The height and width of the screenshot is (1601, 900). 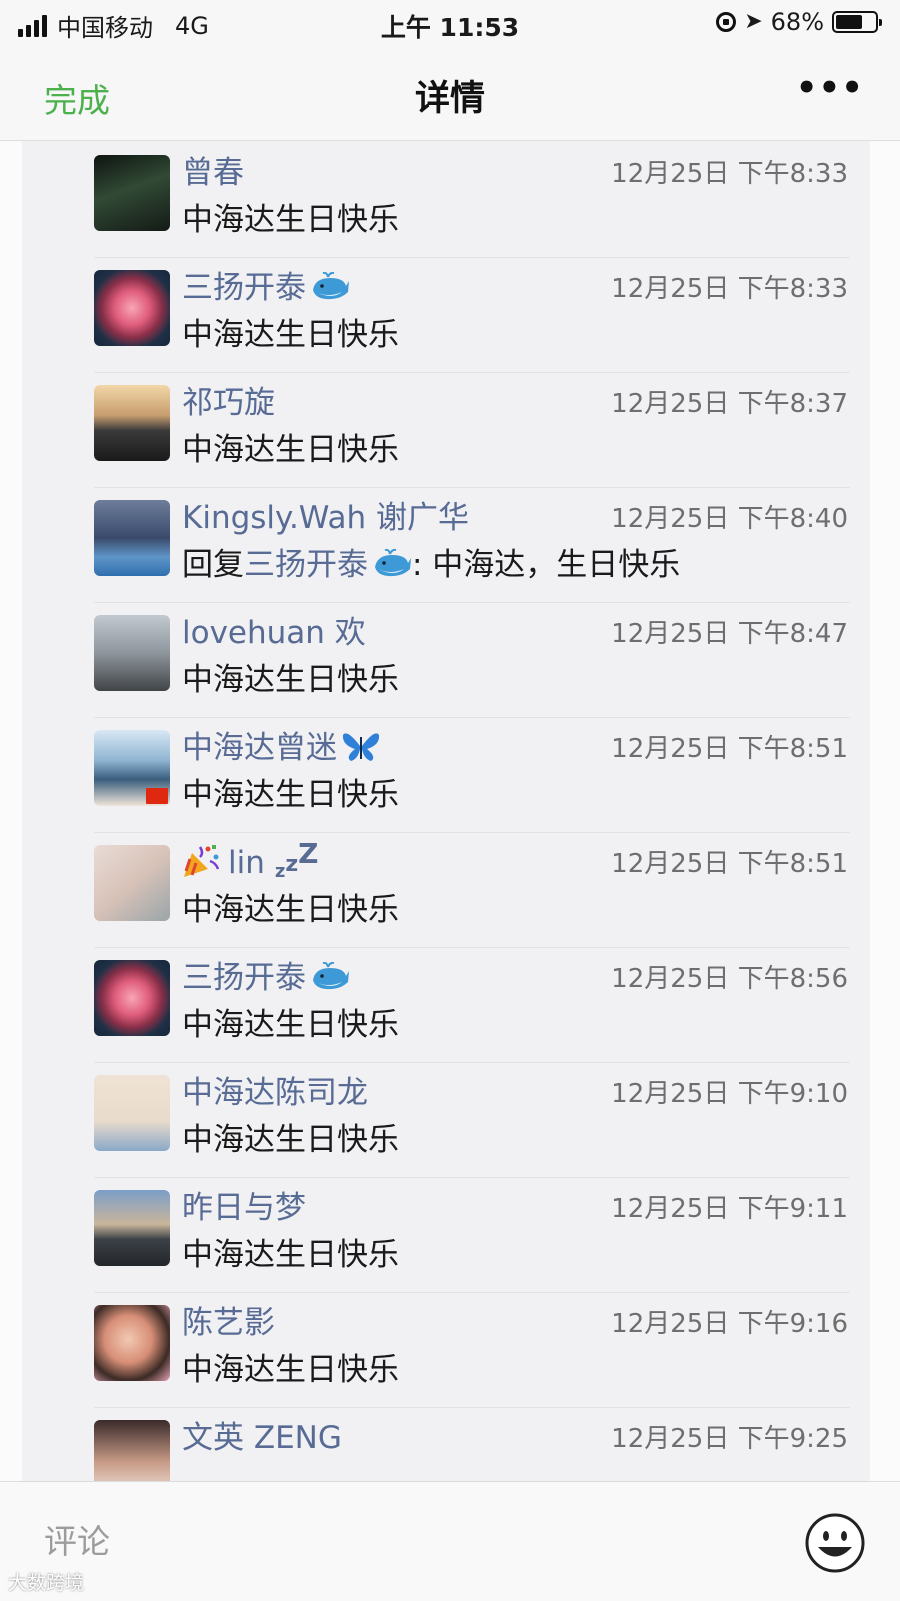 What do you see at coordinates (228, 403) in the screenshot?
I see `commenter-name-text: 祁巧旋` at bounding box center [228, 403].